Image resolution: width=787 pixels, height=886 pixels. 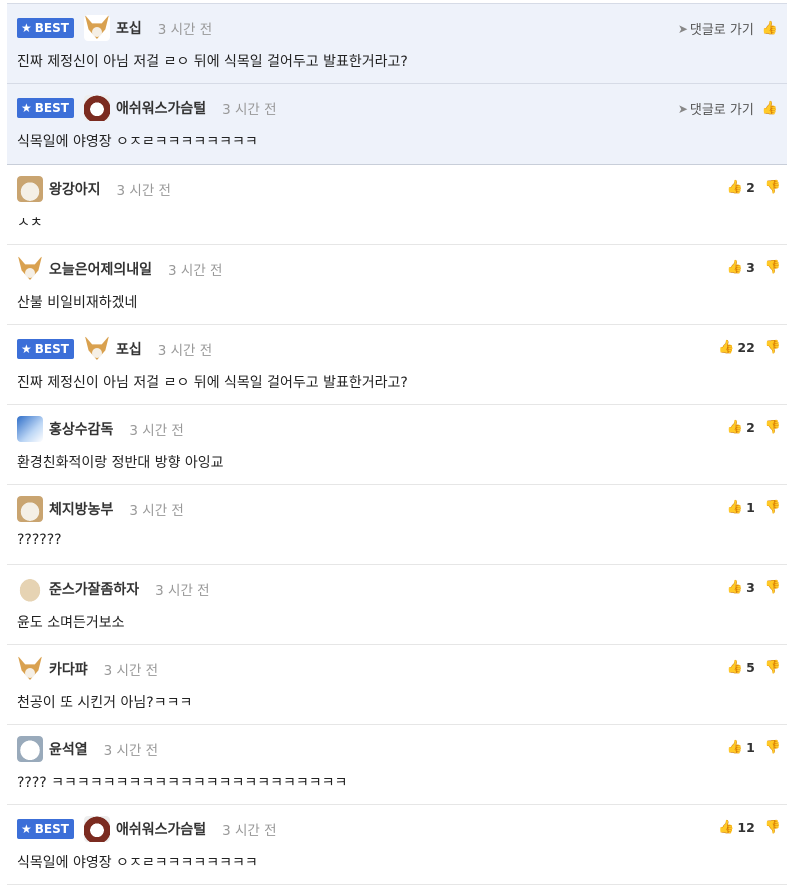 I want to click on star-icon: ★, so click(x=26, y=349).